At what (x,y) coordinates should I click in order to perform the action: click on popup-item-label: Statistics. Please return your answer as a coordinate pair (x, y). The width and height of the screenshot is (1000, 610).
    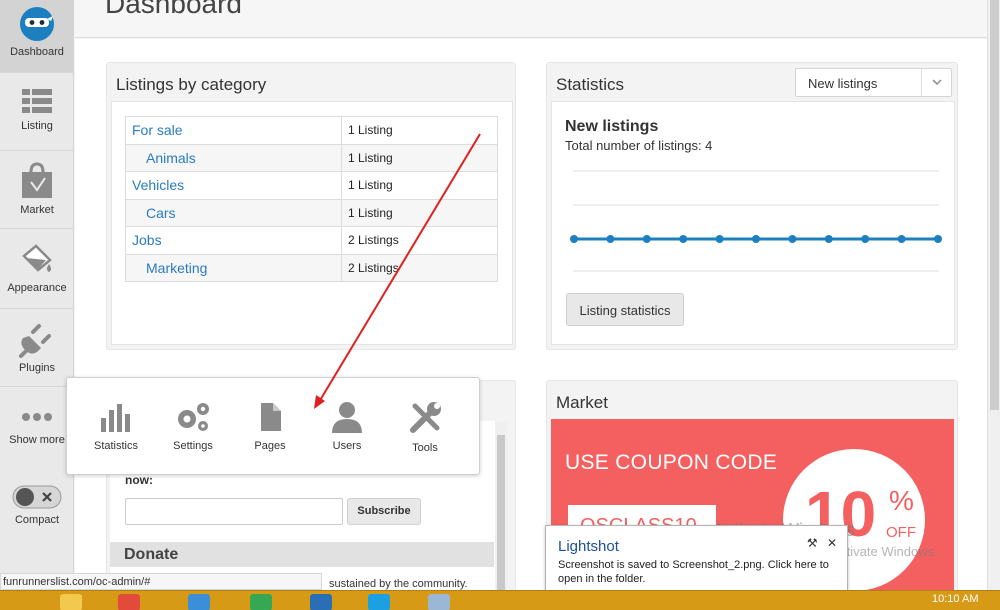
    Looking at the image, I should click on (115, 446).